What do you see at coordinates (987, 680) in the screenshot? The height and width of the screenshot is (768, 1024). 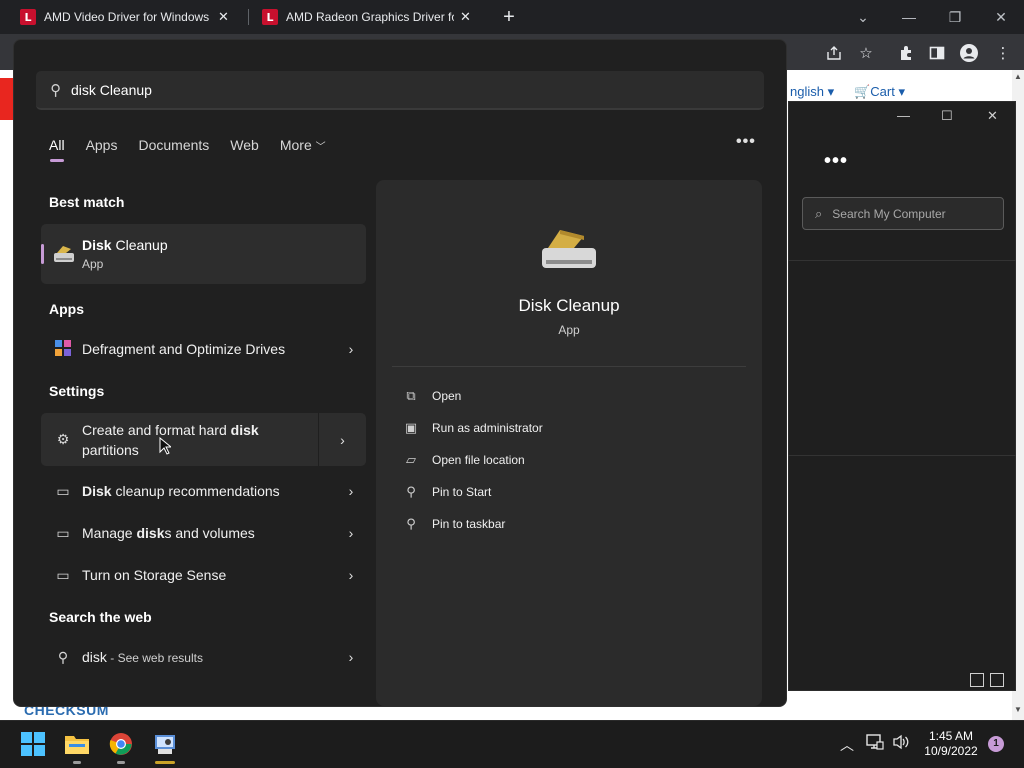 I see `view-toggle` at bounding box center [987, 680].